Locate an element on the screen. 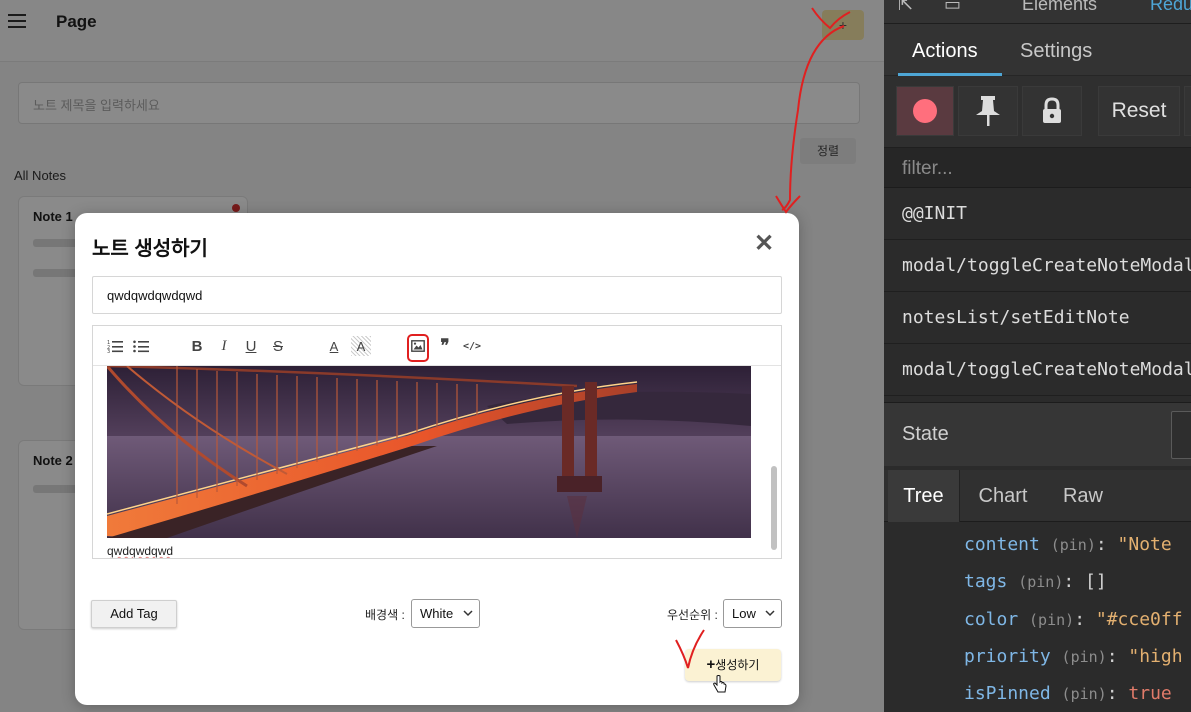 Image resolution: width=1191 pixels, height=712 pixels. close-icon: ✕ is located at coordinates (764, 244).